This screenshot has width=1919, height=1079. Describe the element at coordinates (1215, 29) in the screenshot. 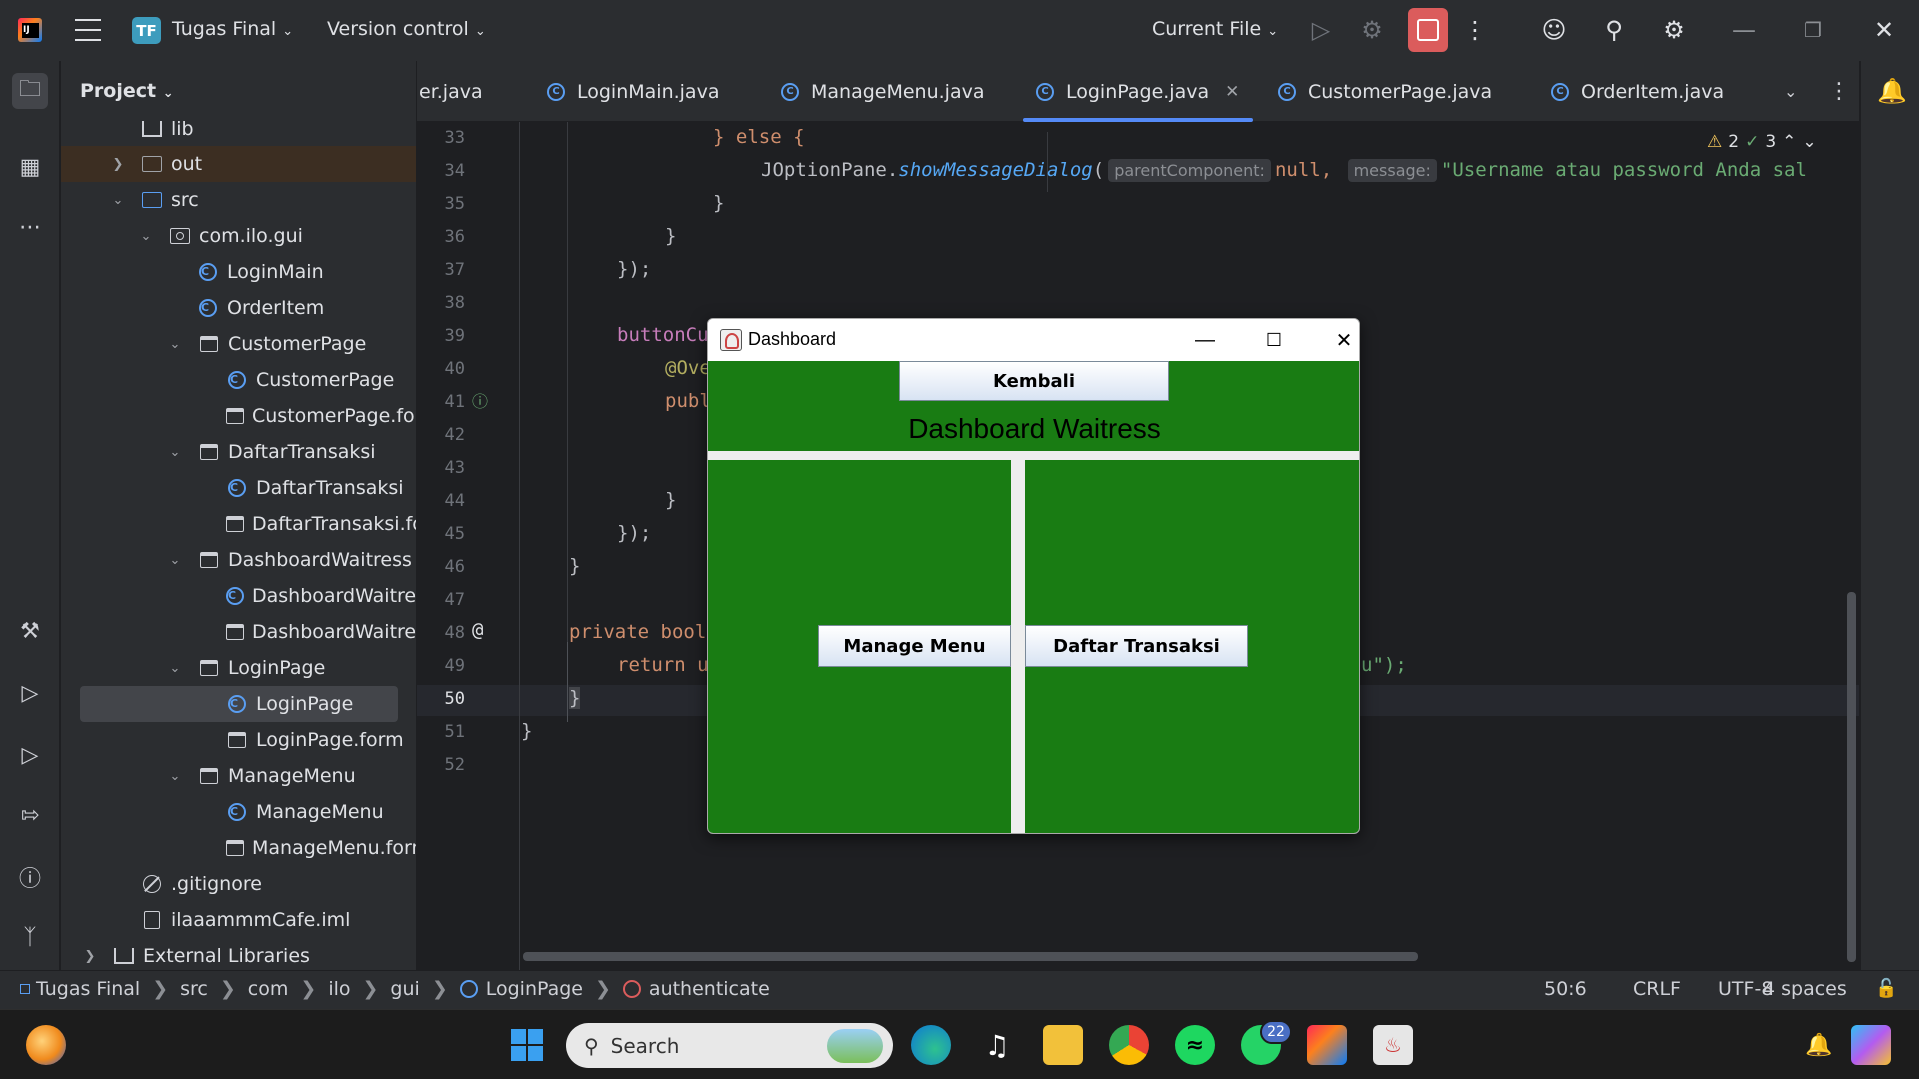

I see `run-config-selector: Current File ⌄` at that location.